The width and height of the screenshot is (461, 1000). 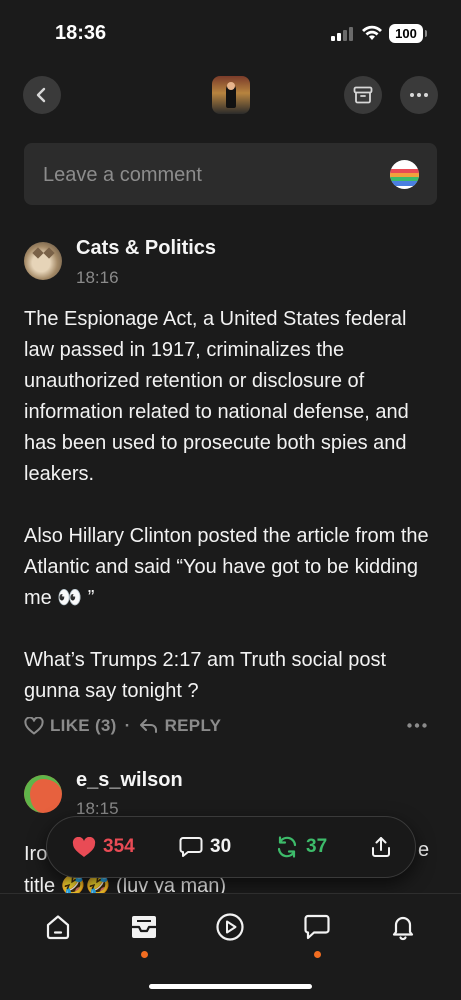 I want to click on archive-button, so click(x=363, y=95).